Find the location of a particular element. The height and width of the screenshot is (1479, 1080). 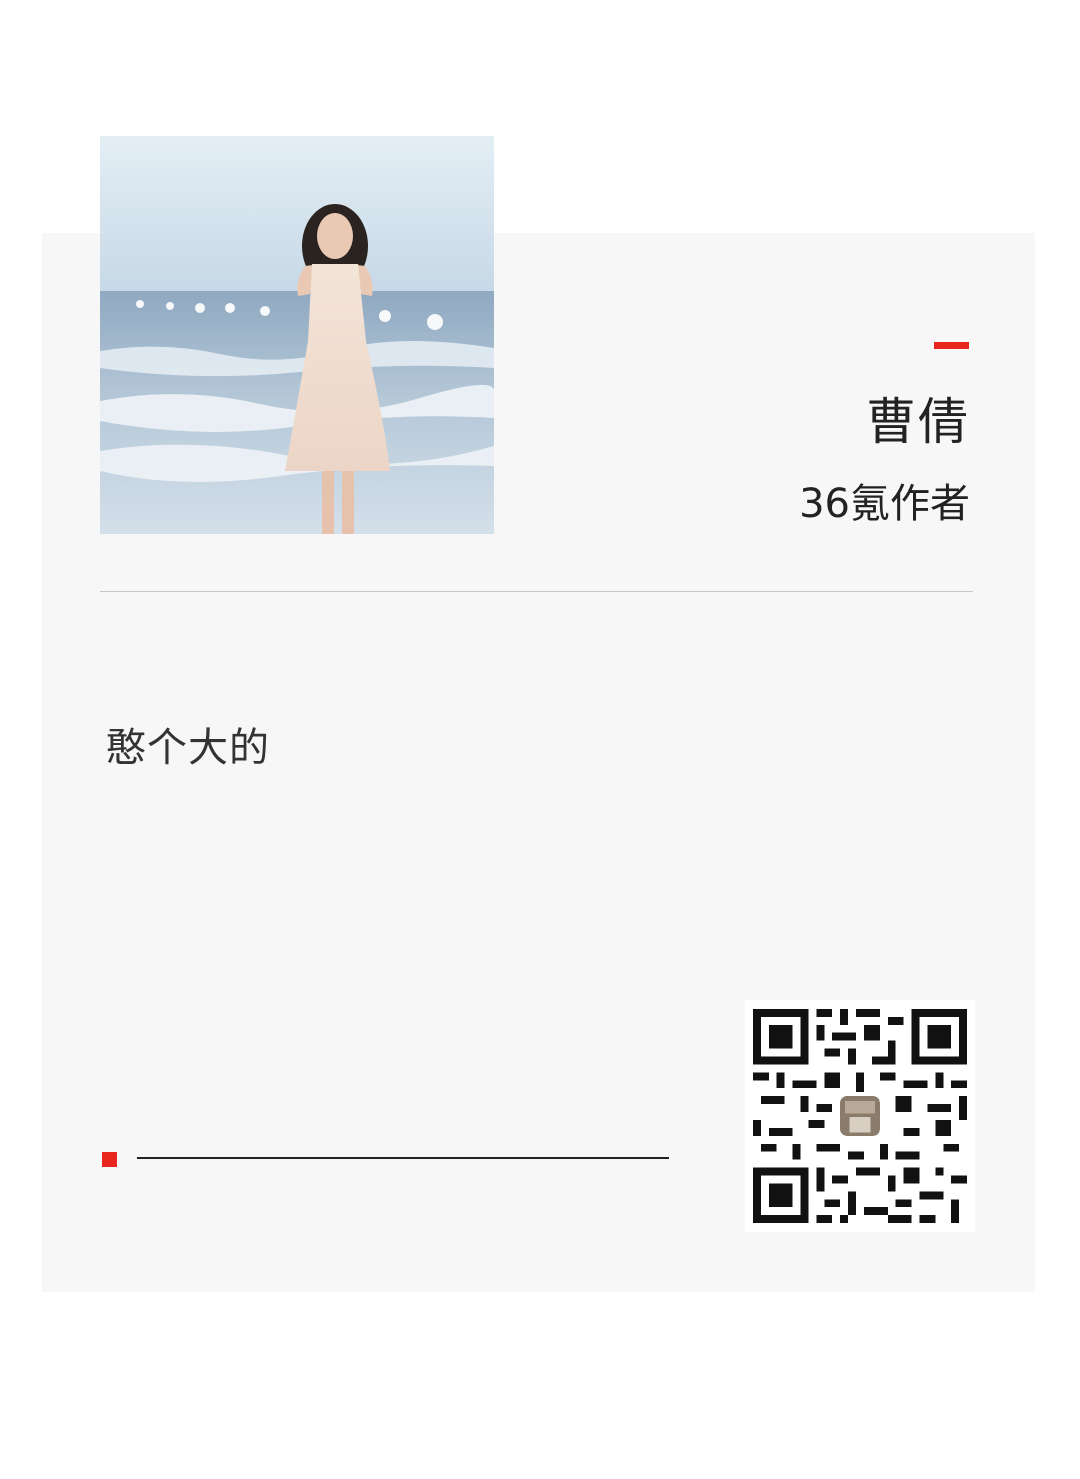

accent-square is located at coordinates (109, 1159).